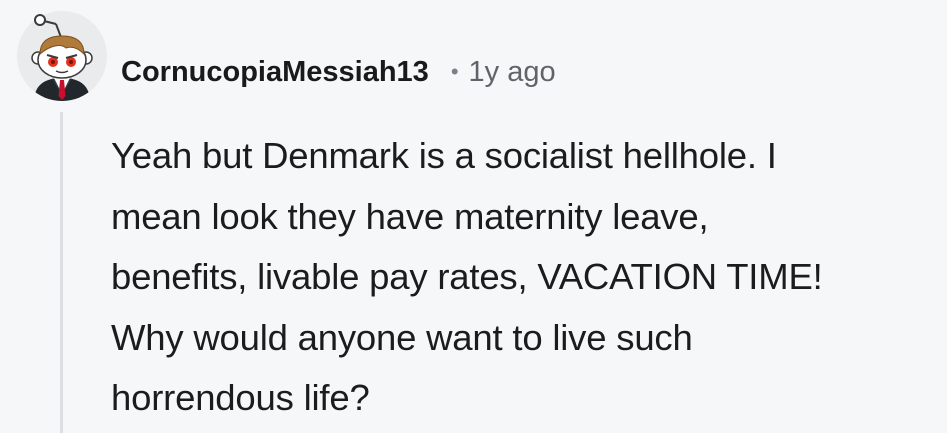  I want to click on comment-body-line: Why would anyone want to live such, so click(402, 337).